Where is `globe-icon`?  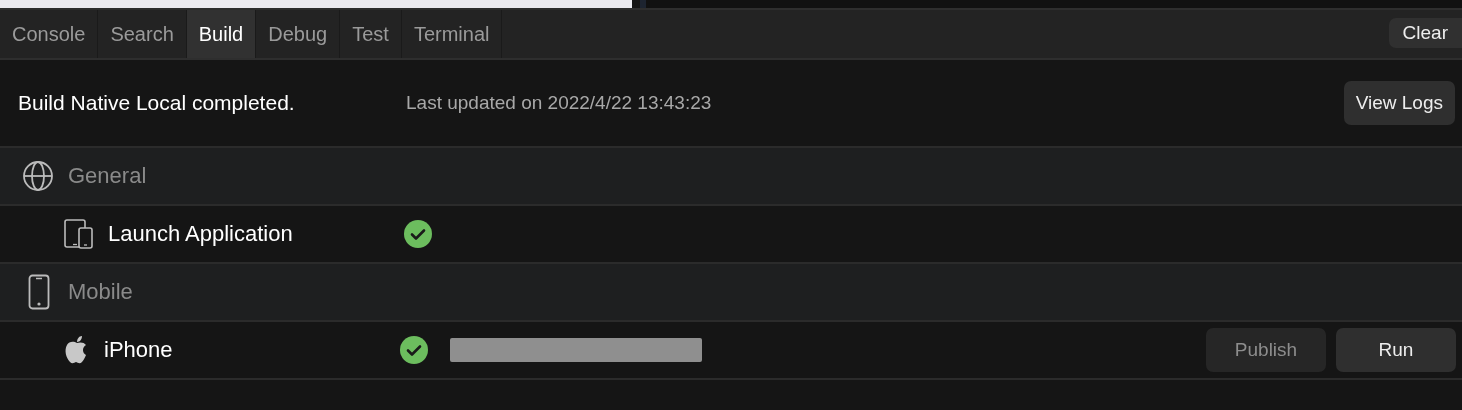
globe-icon is located at coordinates (38, 176).